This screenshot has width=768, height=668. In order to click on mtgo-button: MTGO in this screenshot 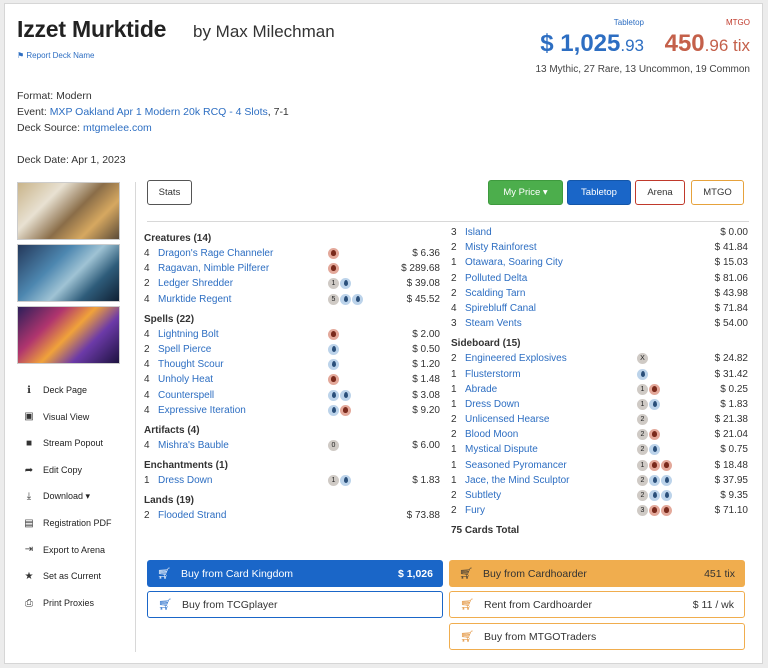, I will do `click(717, 192)`.